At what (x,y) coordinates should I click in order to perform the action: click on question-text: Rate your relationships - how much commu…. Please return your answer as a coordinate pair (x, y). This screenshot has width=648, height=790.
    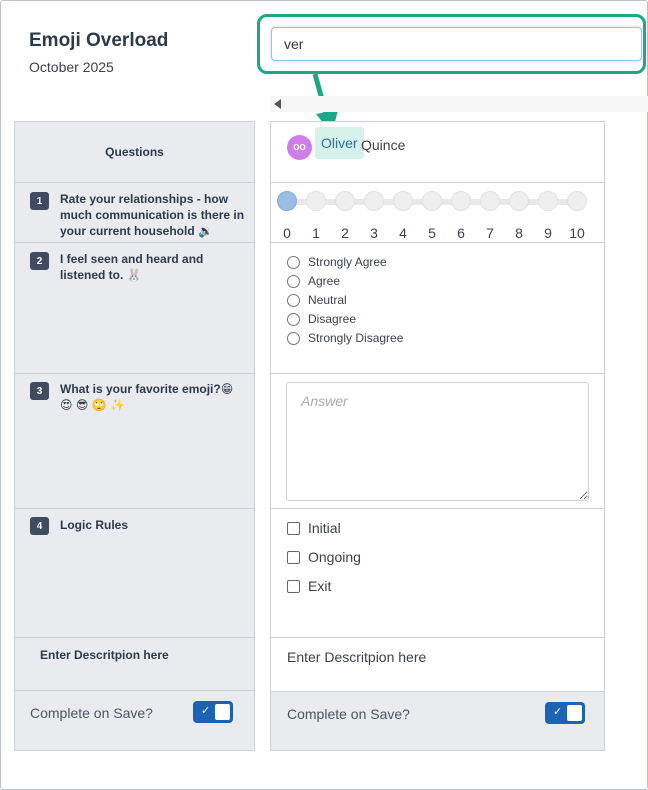
    Looking at the image, I should click on (152, 215).